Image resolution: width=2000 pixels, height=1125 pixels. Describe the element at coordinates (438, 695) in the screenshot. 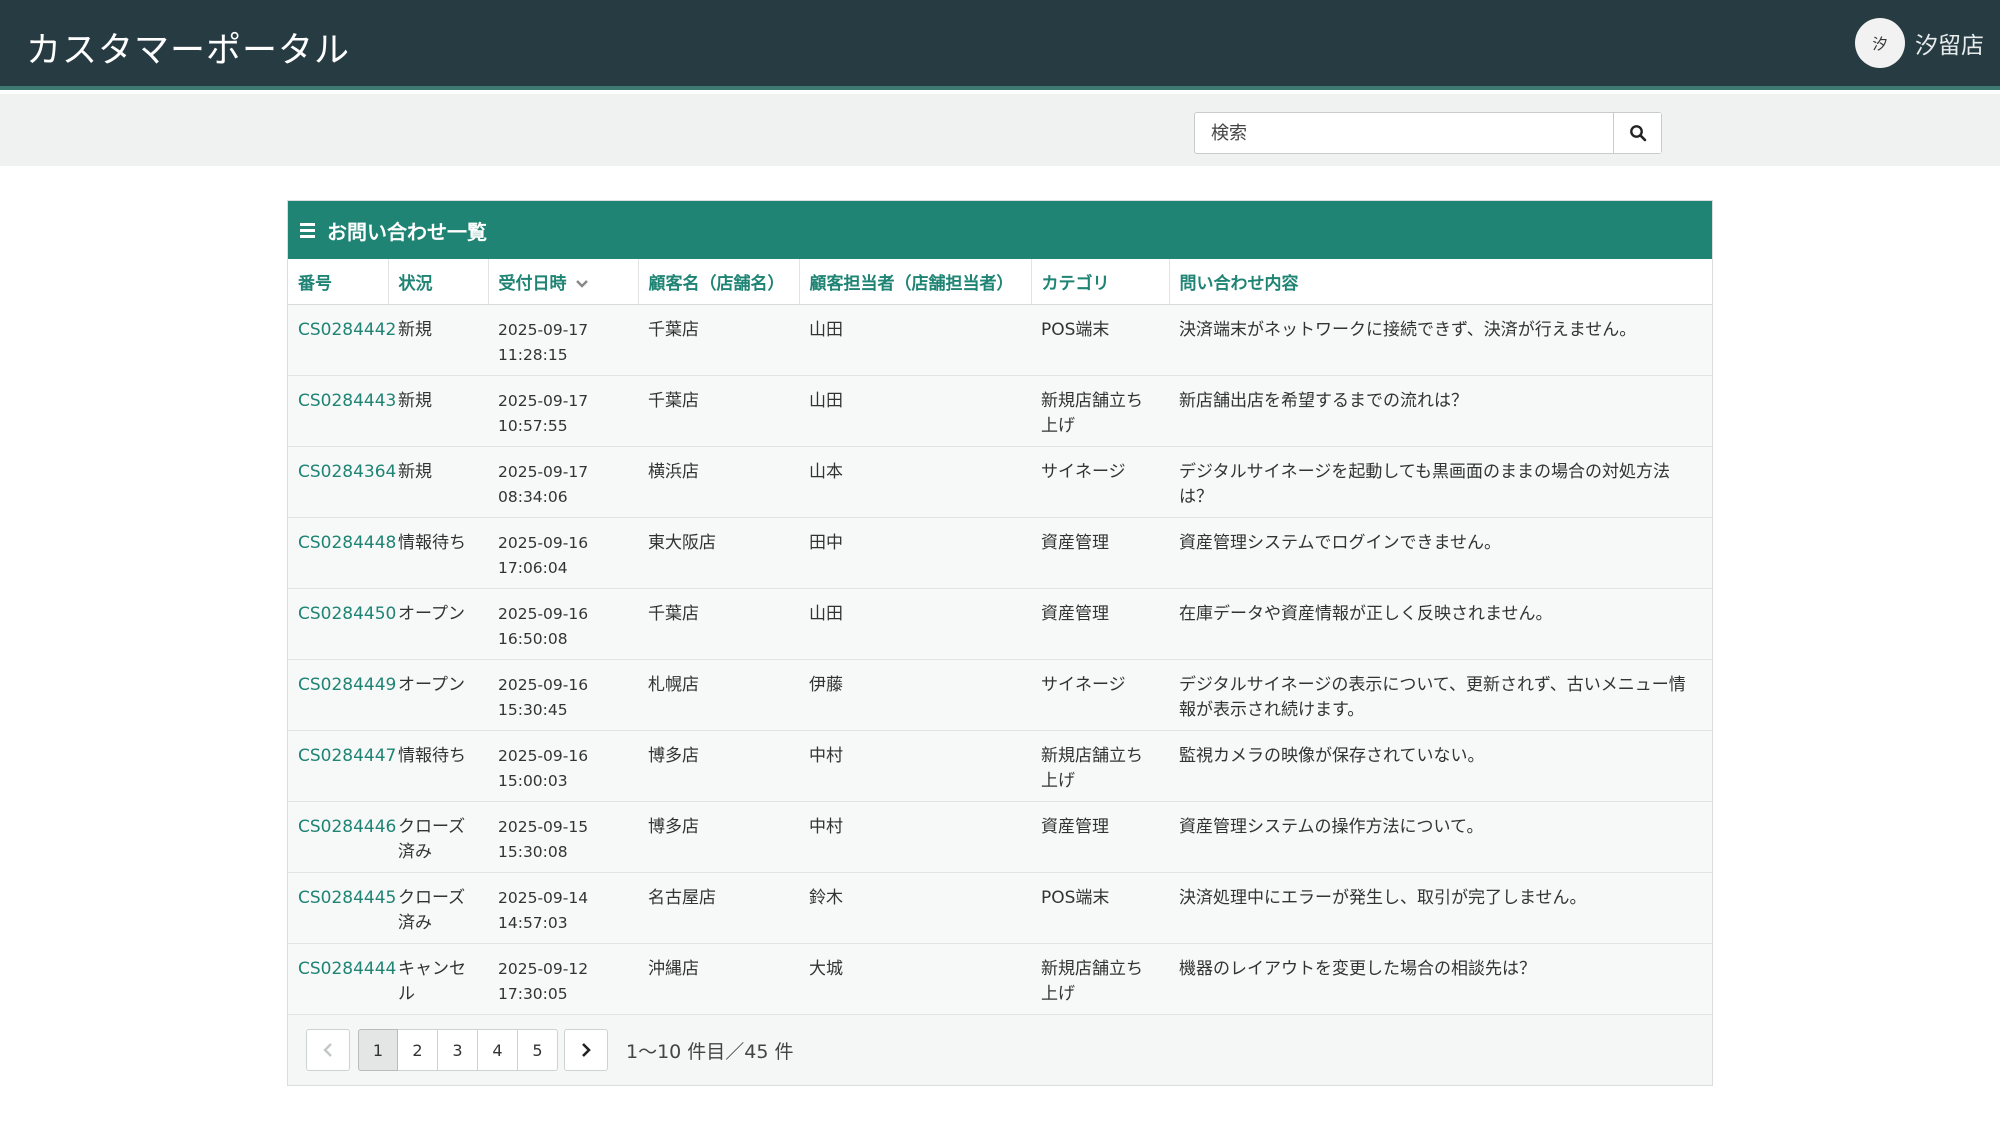

I see `cell-status: オープン` at that location.